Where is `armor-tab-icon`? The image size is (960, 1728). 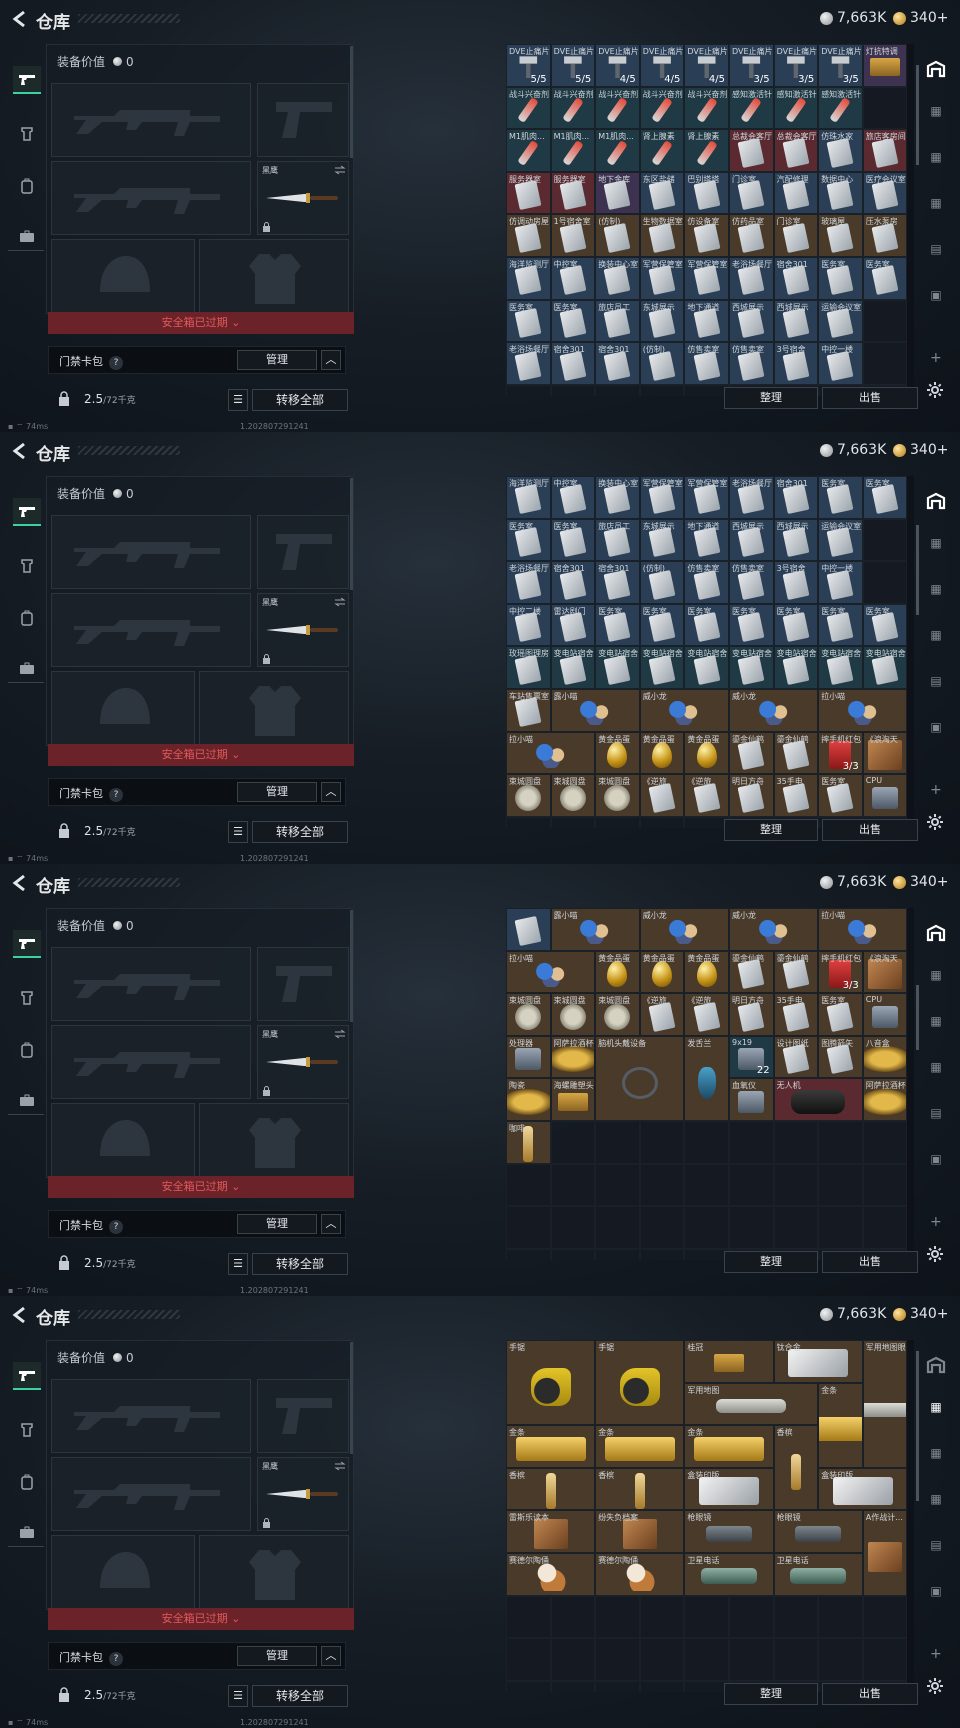 armor-tab-icon is located at coordinates (27, 566).